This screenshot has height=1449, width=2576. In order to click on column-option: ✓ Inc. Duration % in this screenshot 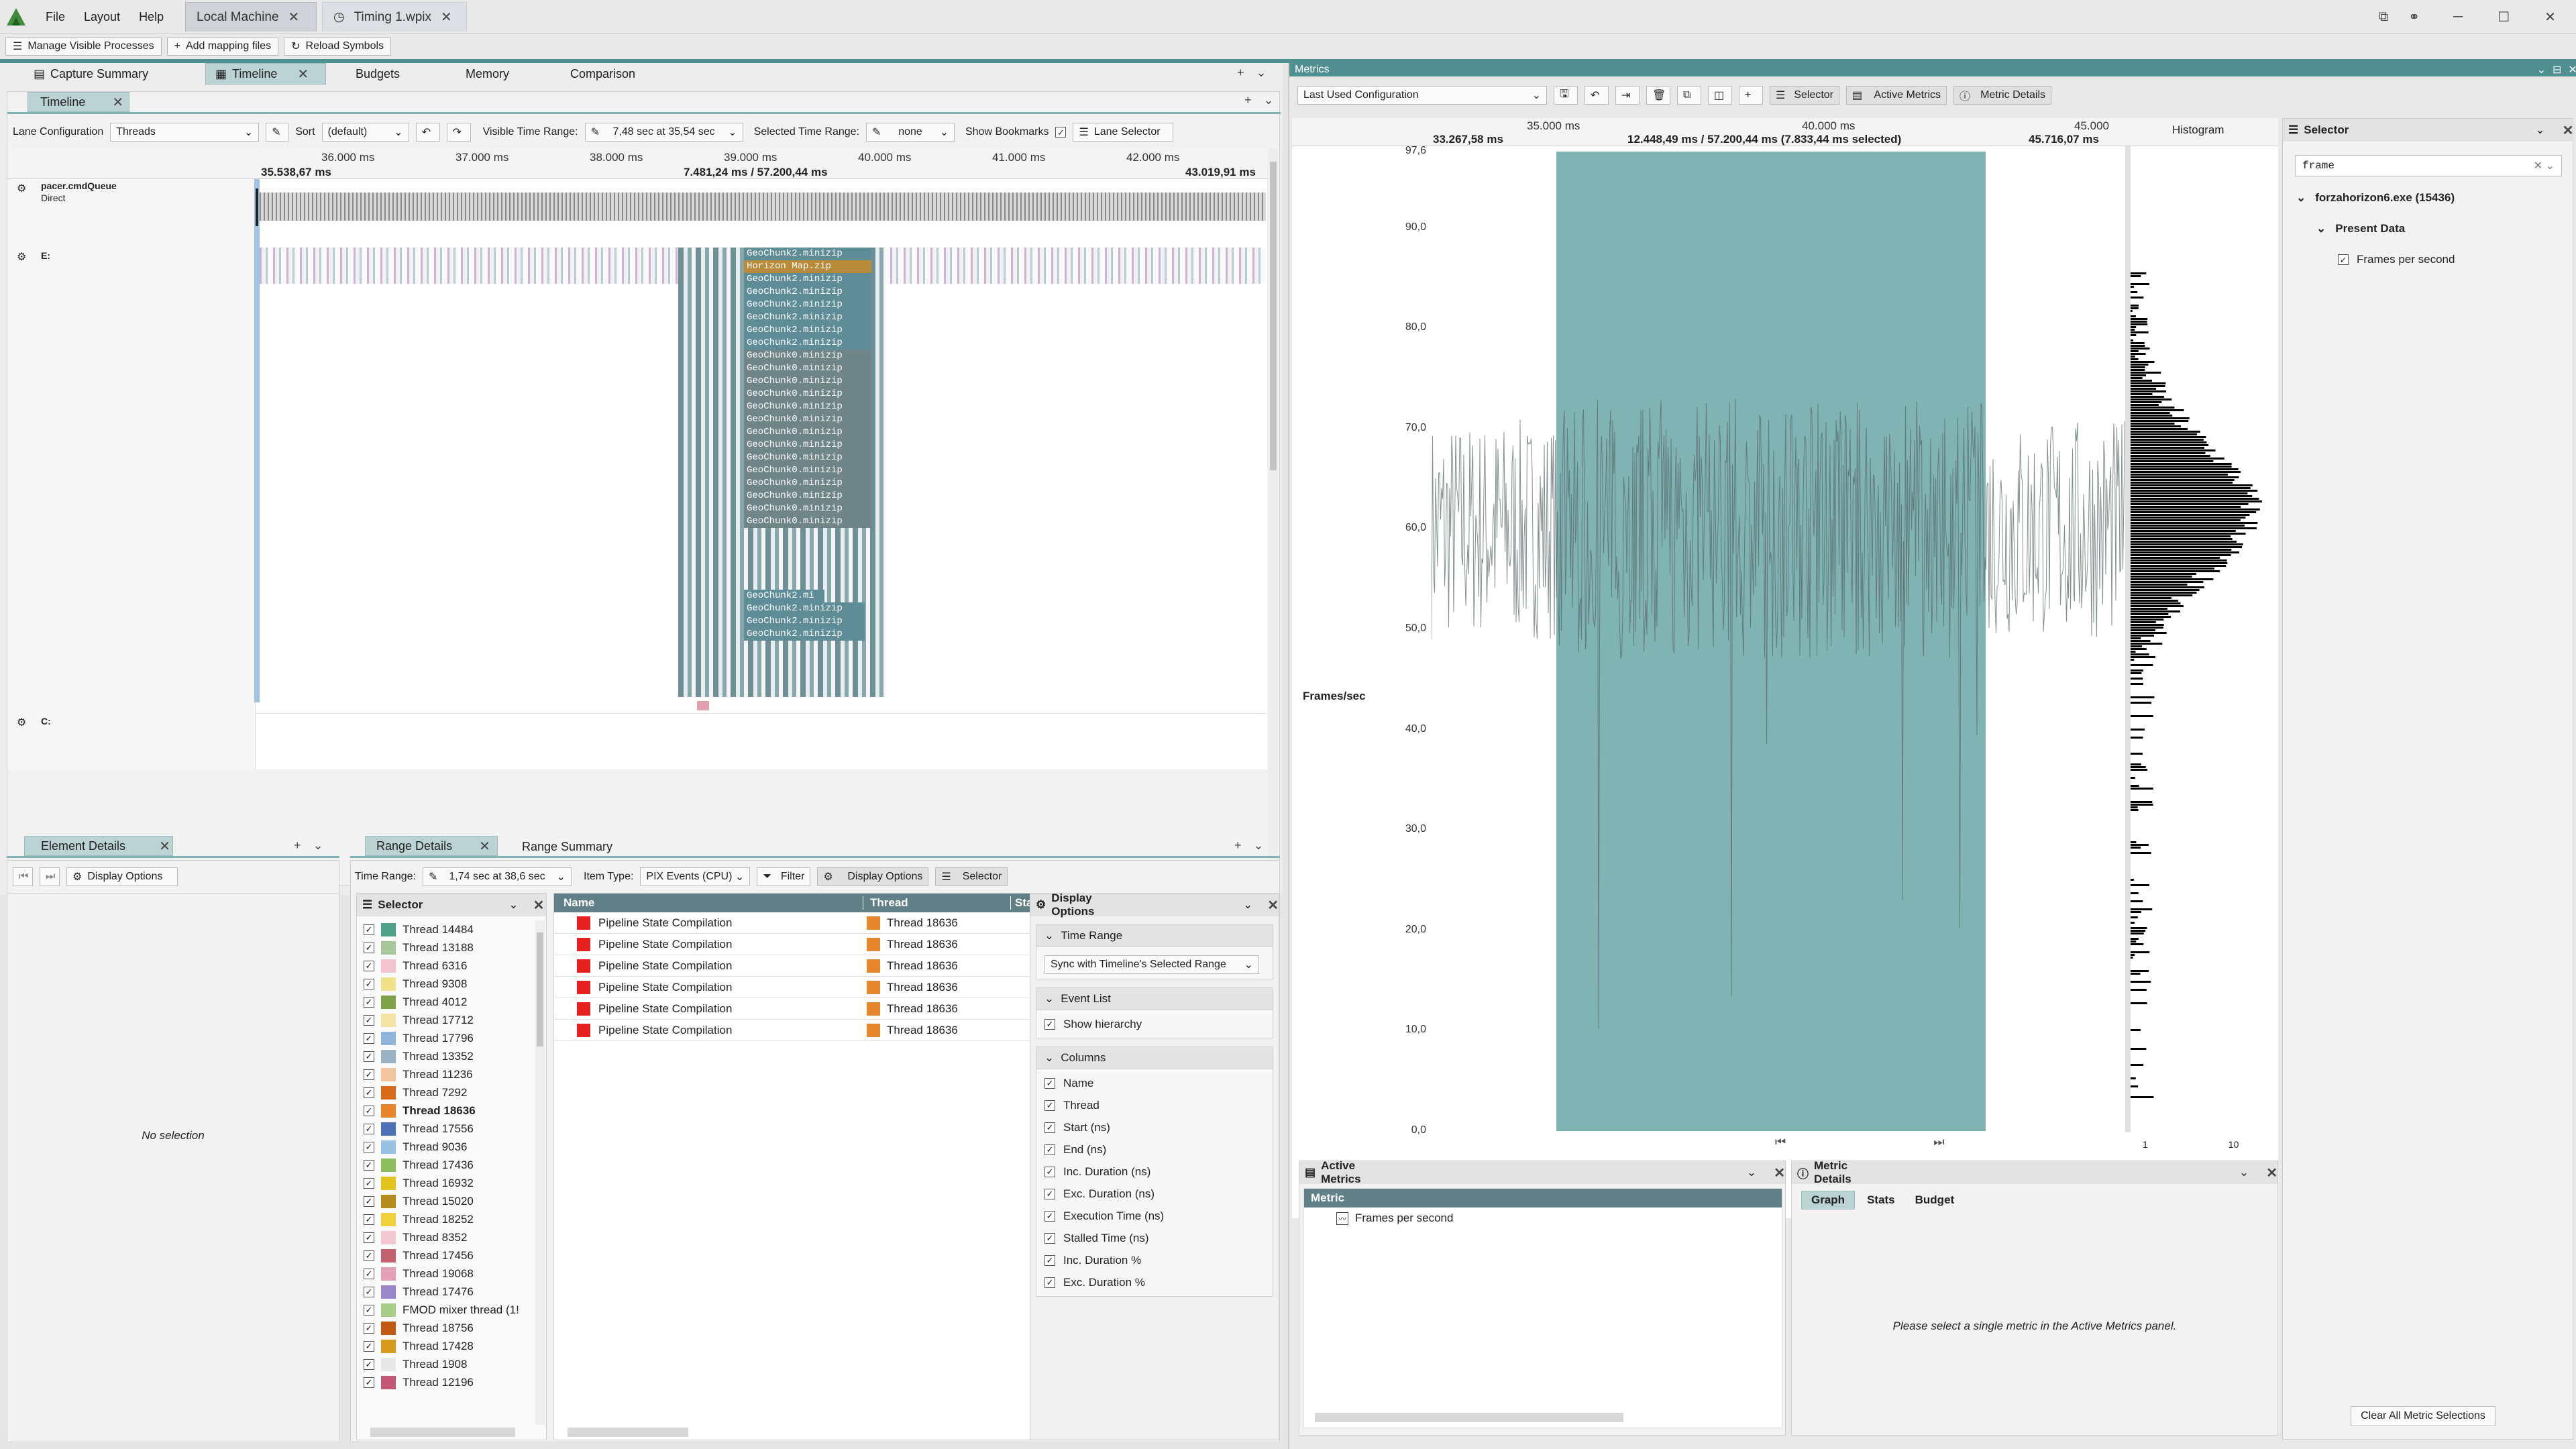, I will do `click(1154, 1260)`.